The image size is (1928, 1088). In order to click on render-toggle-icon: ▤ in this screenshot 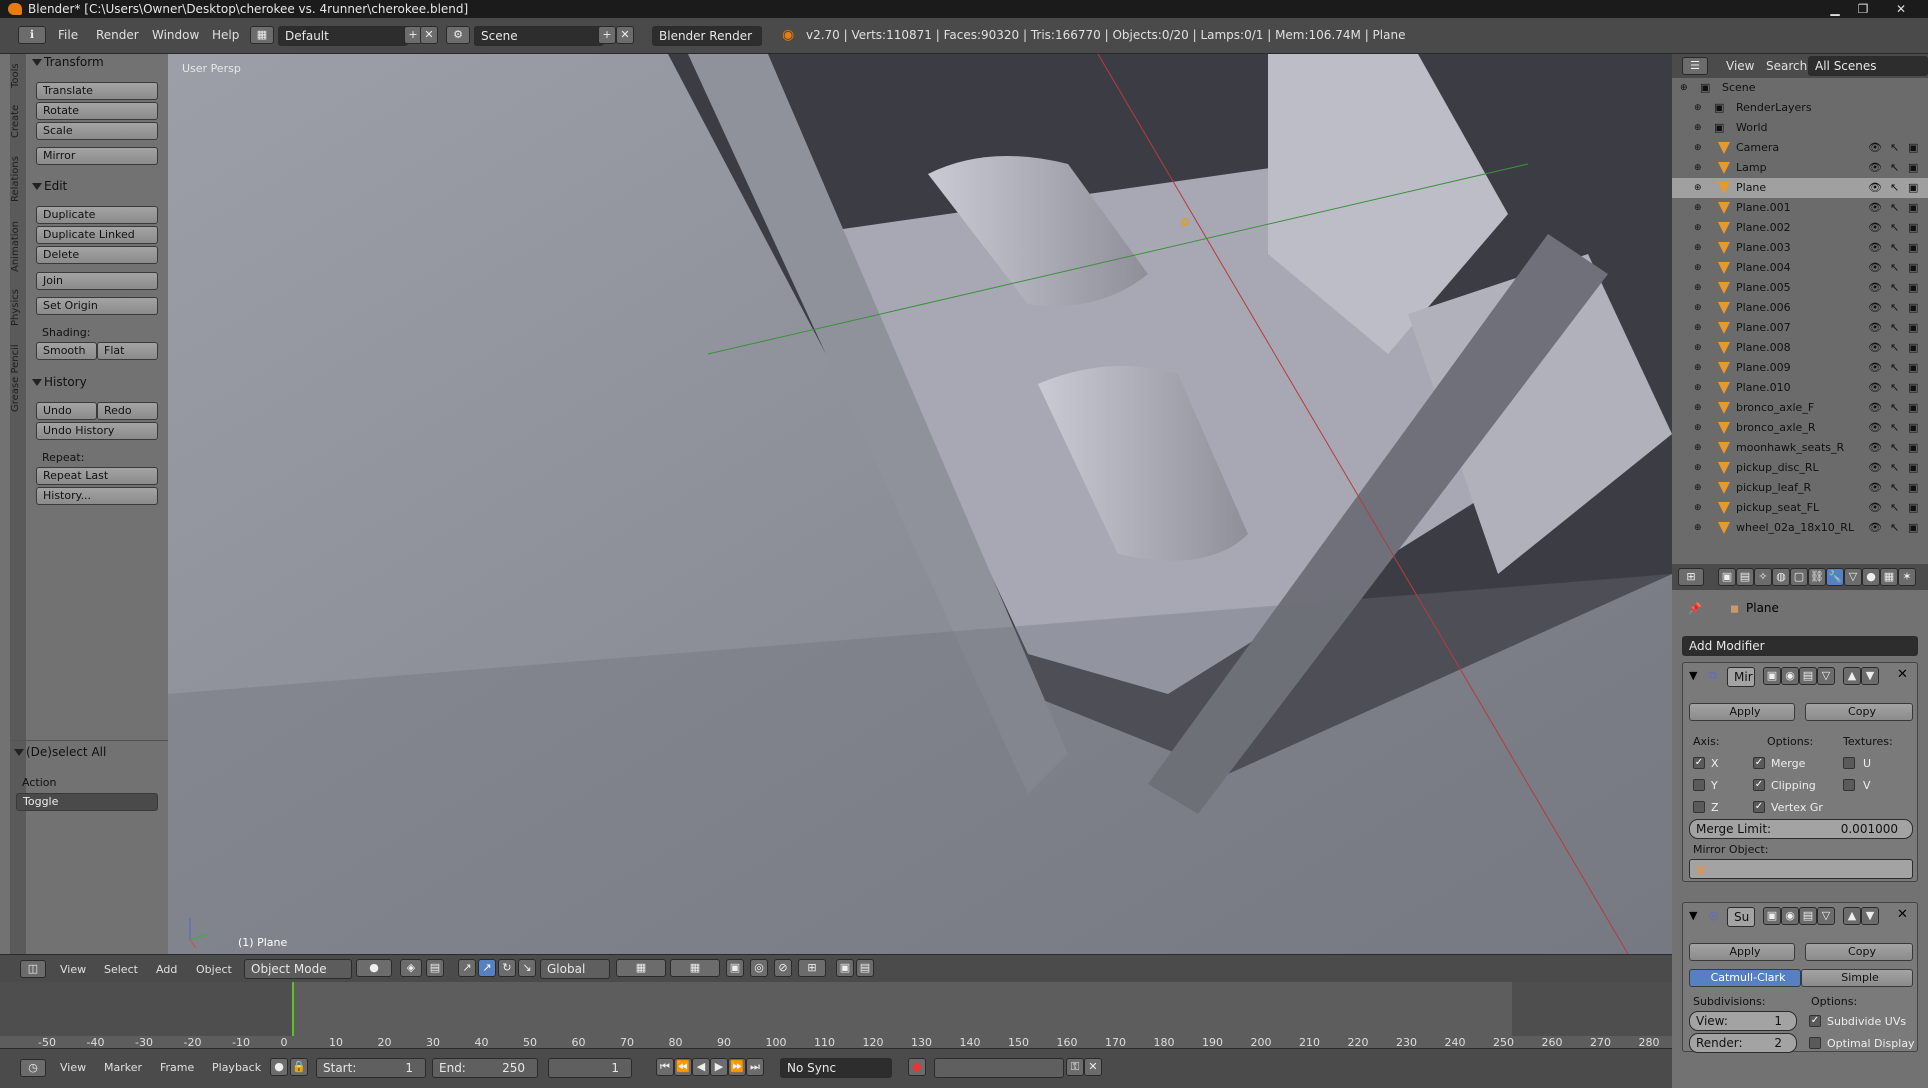, I will do `click(1808, 676)`.